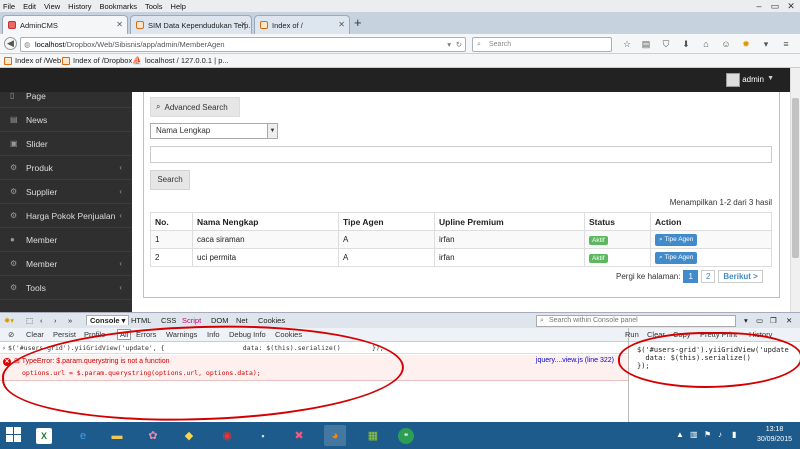  Describe the element at coordinates (108, 320) in the screenshot. I see `tab-console: Console ▾` at that location.